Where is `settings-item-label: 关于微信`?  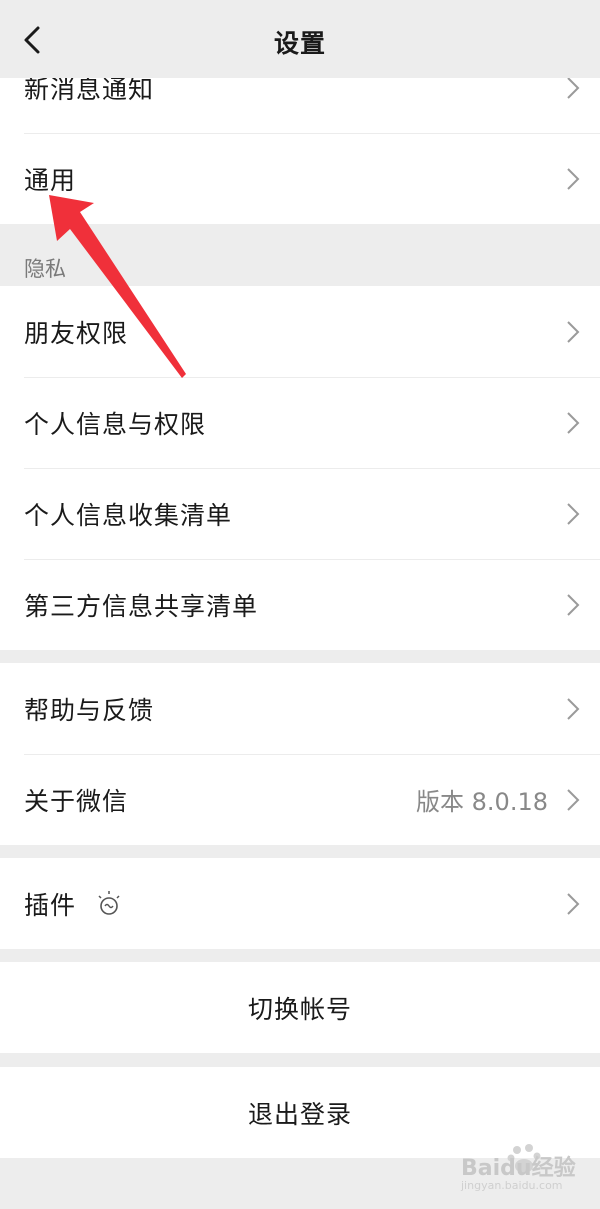 settings-item-label: 关于微信 is located at coordinates (76, 801).